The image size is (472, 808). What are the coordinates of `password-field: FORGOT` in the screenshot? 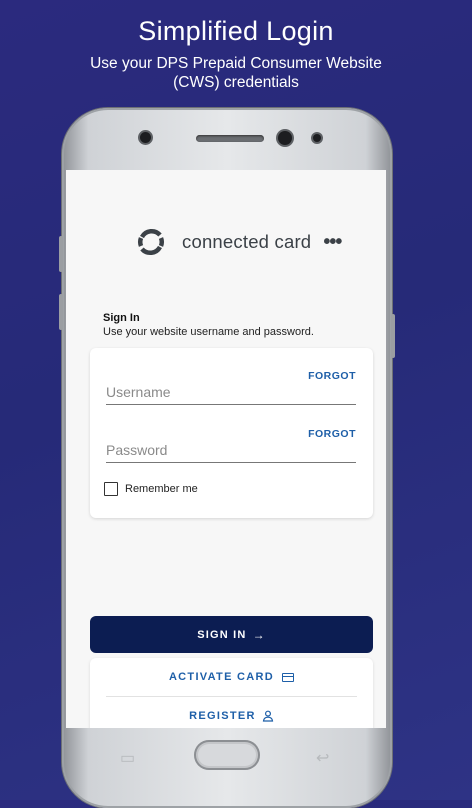 It's located at (231, 444).